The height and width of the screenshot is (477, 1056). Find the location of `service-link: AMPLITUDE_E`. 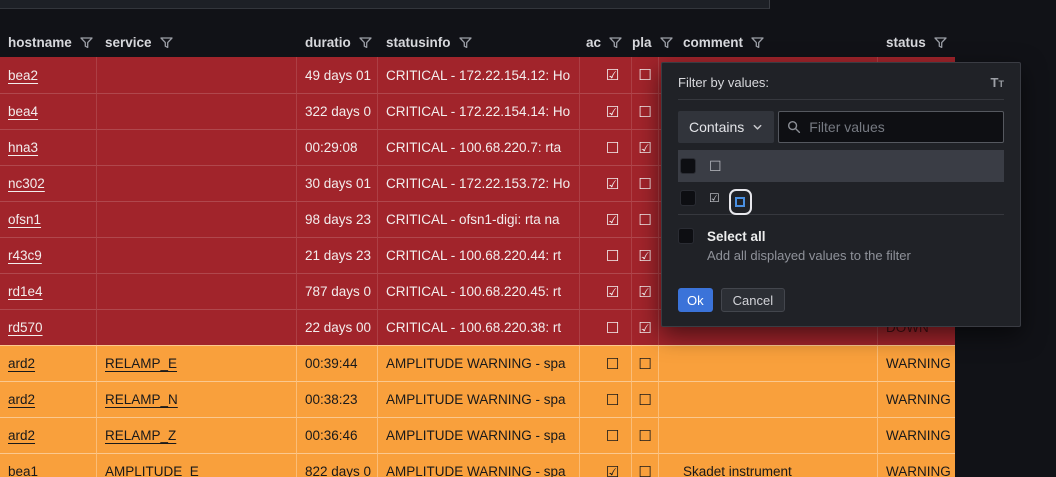

service-link: AMPLITUDE_E is located at coordinates (152, 470).